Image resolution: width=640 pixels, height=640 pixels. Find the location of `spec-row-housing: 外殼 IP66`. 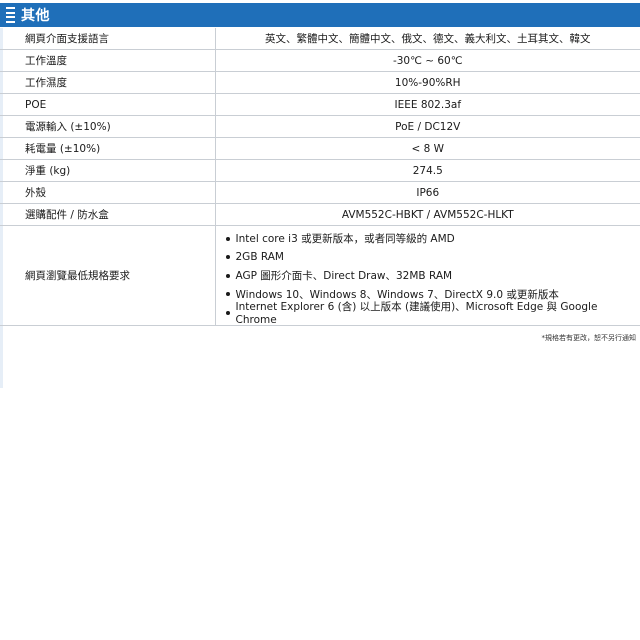

spec-row-housing: 外殼 IP66 is located at coordinates (320, 192).